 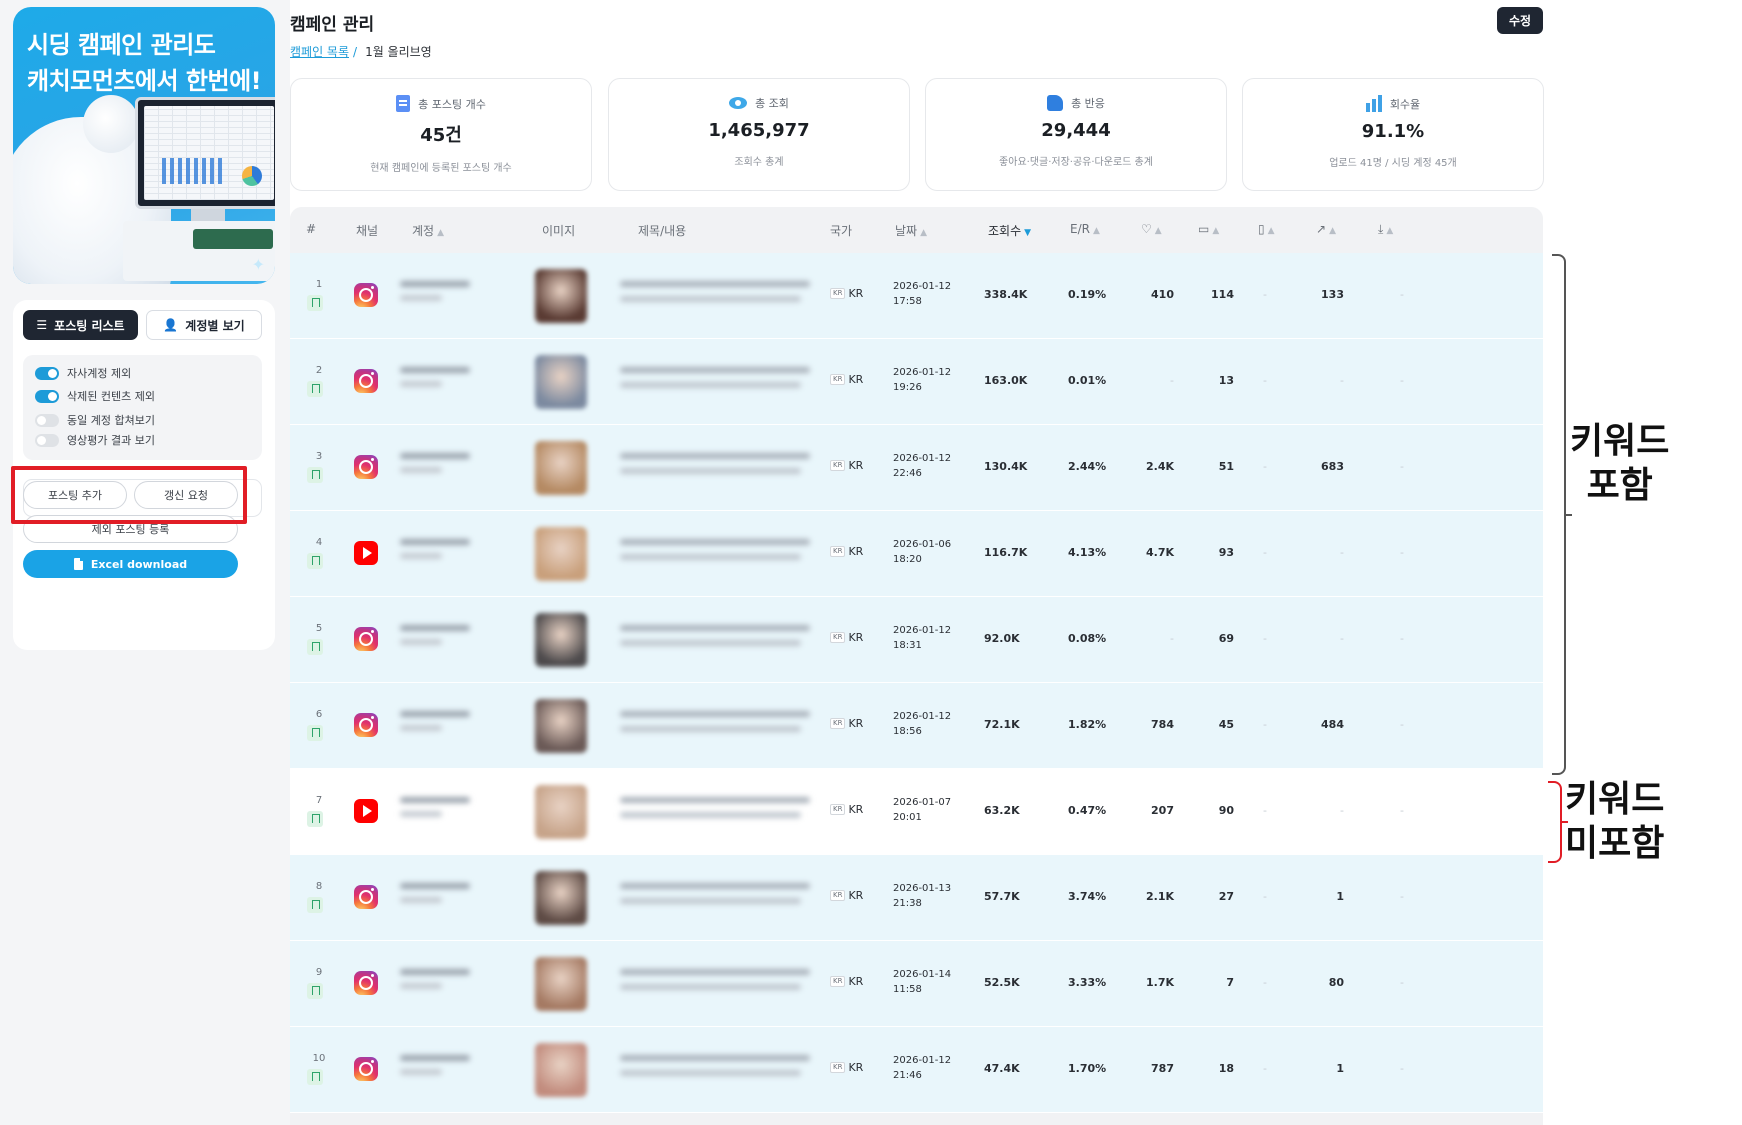 I want to click on country-cell: KR KR, so click(x=846, y=895).